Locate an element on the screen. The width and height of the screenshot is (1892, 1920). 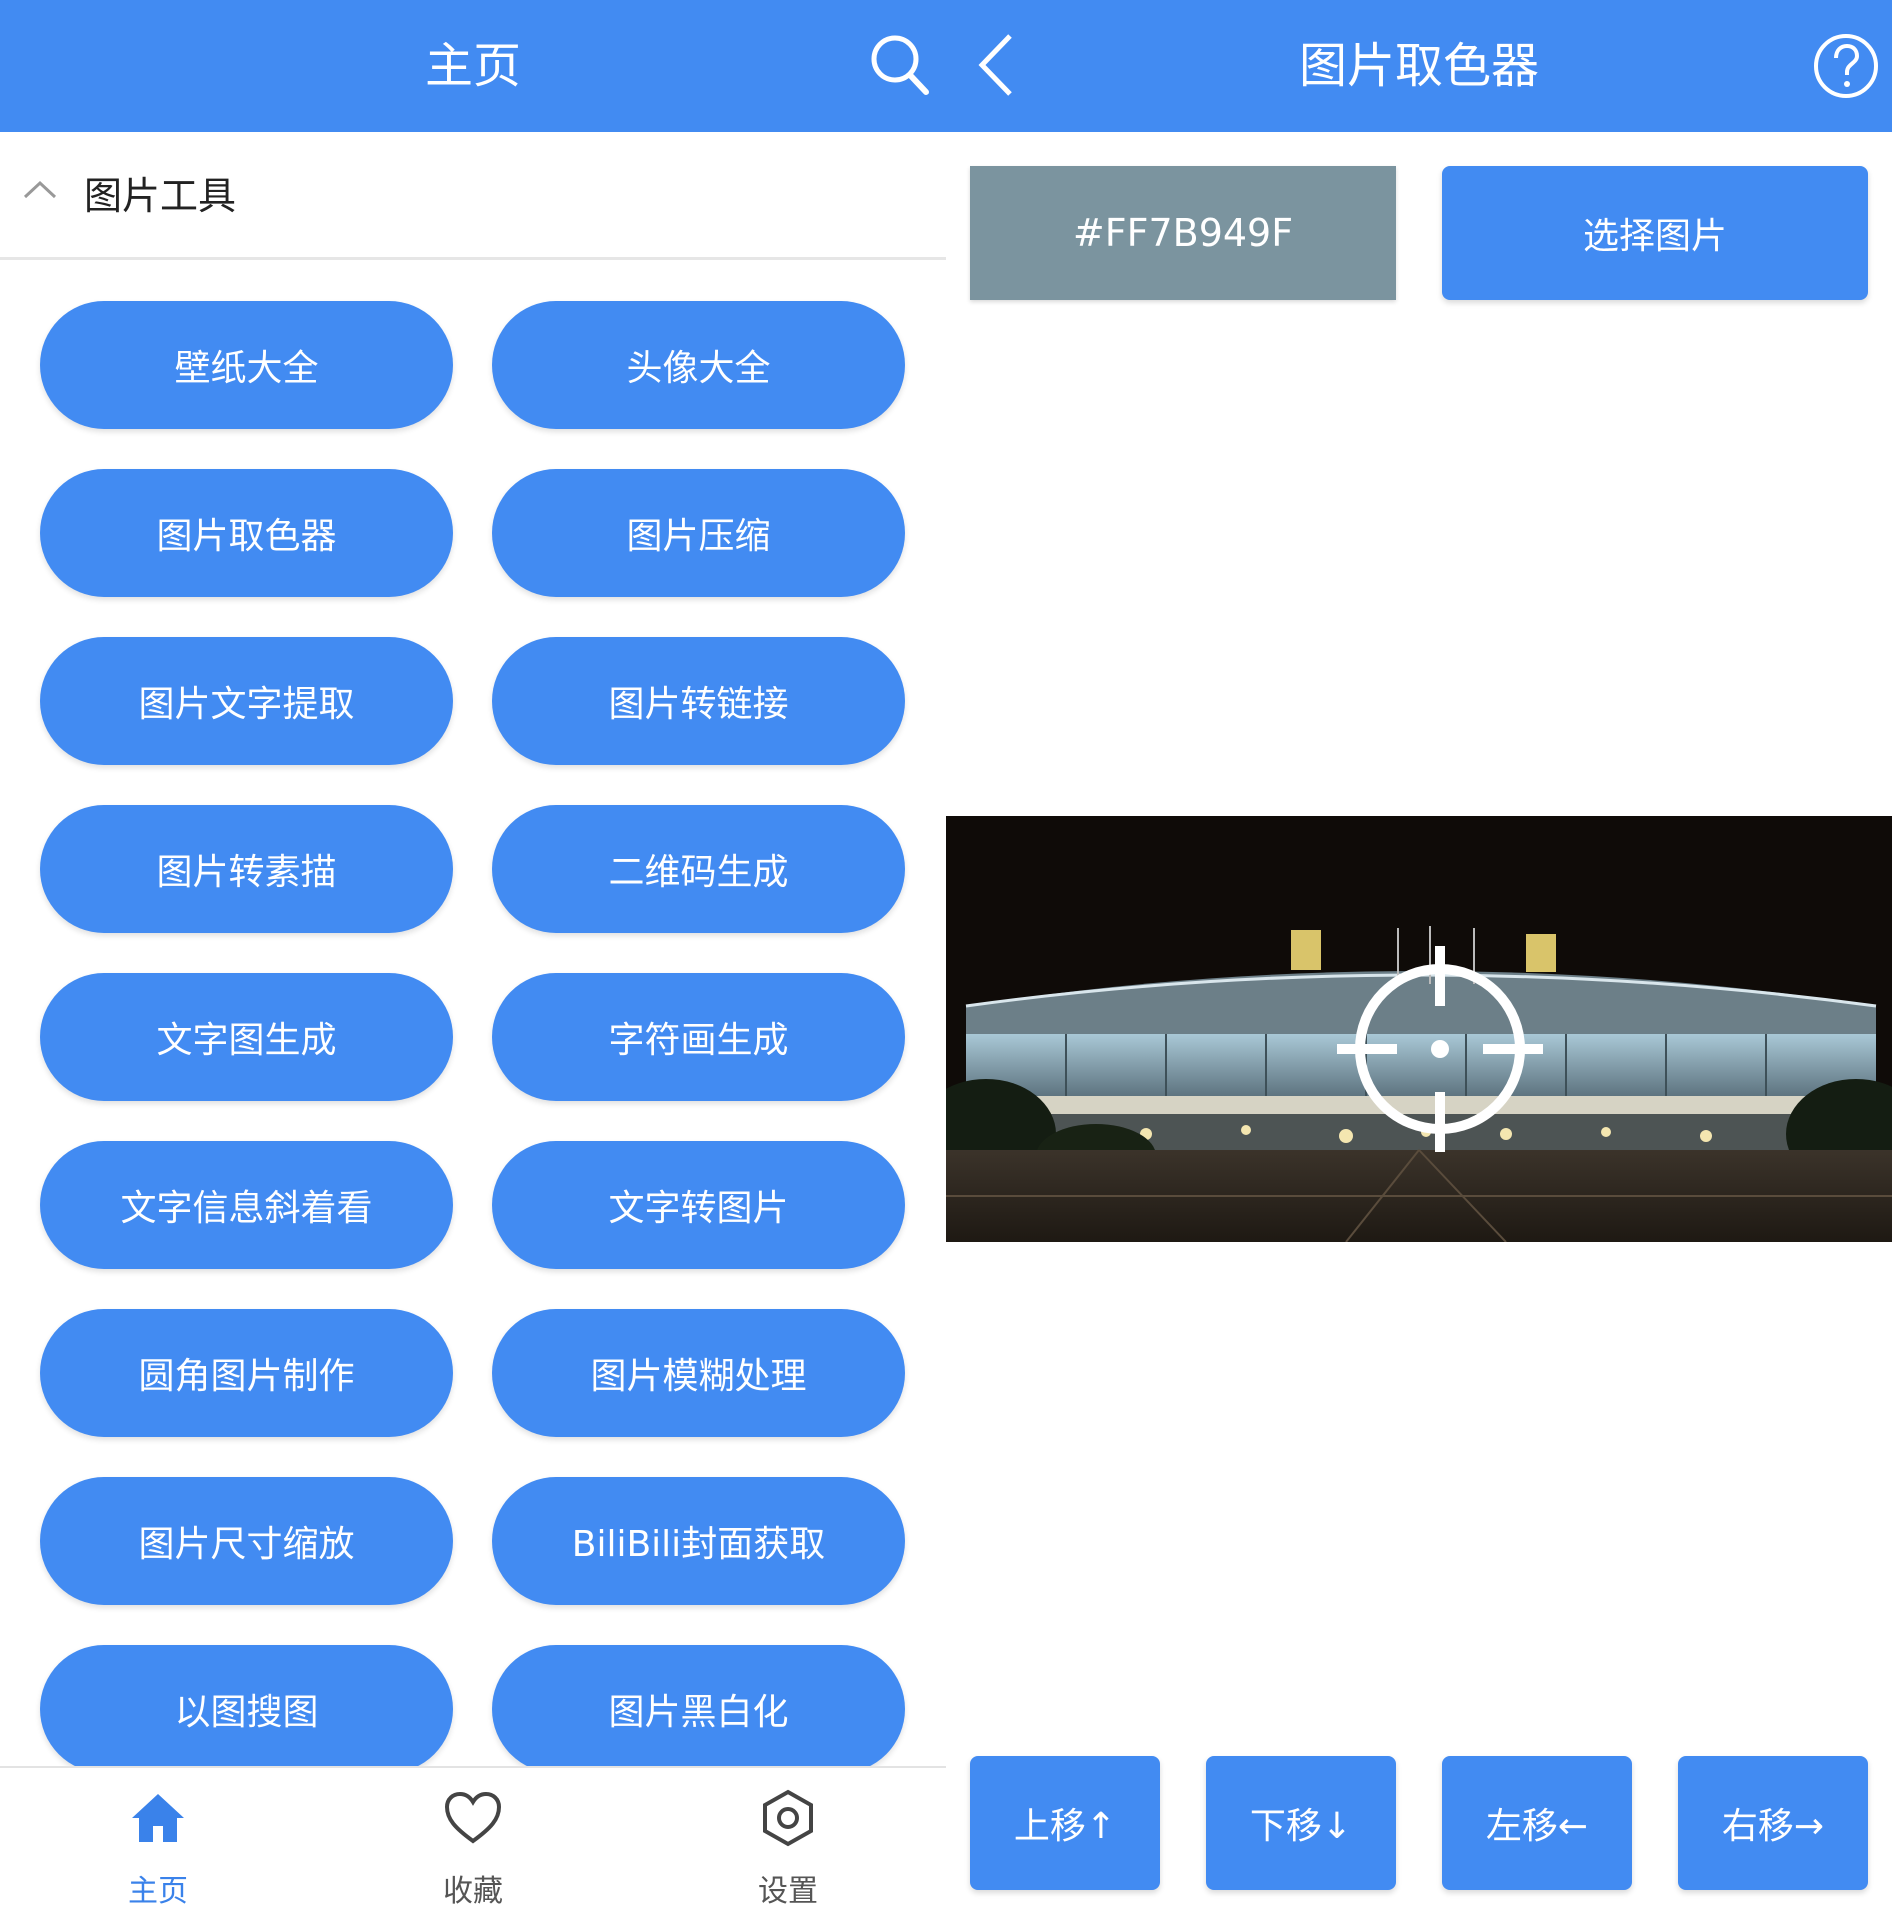
section-title: 图片工具 is located at coordinates (160, 196).